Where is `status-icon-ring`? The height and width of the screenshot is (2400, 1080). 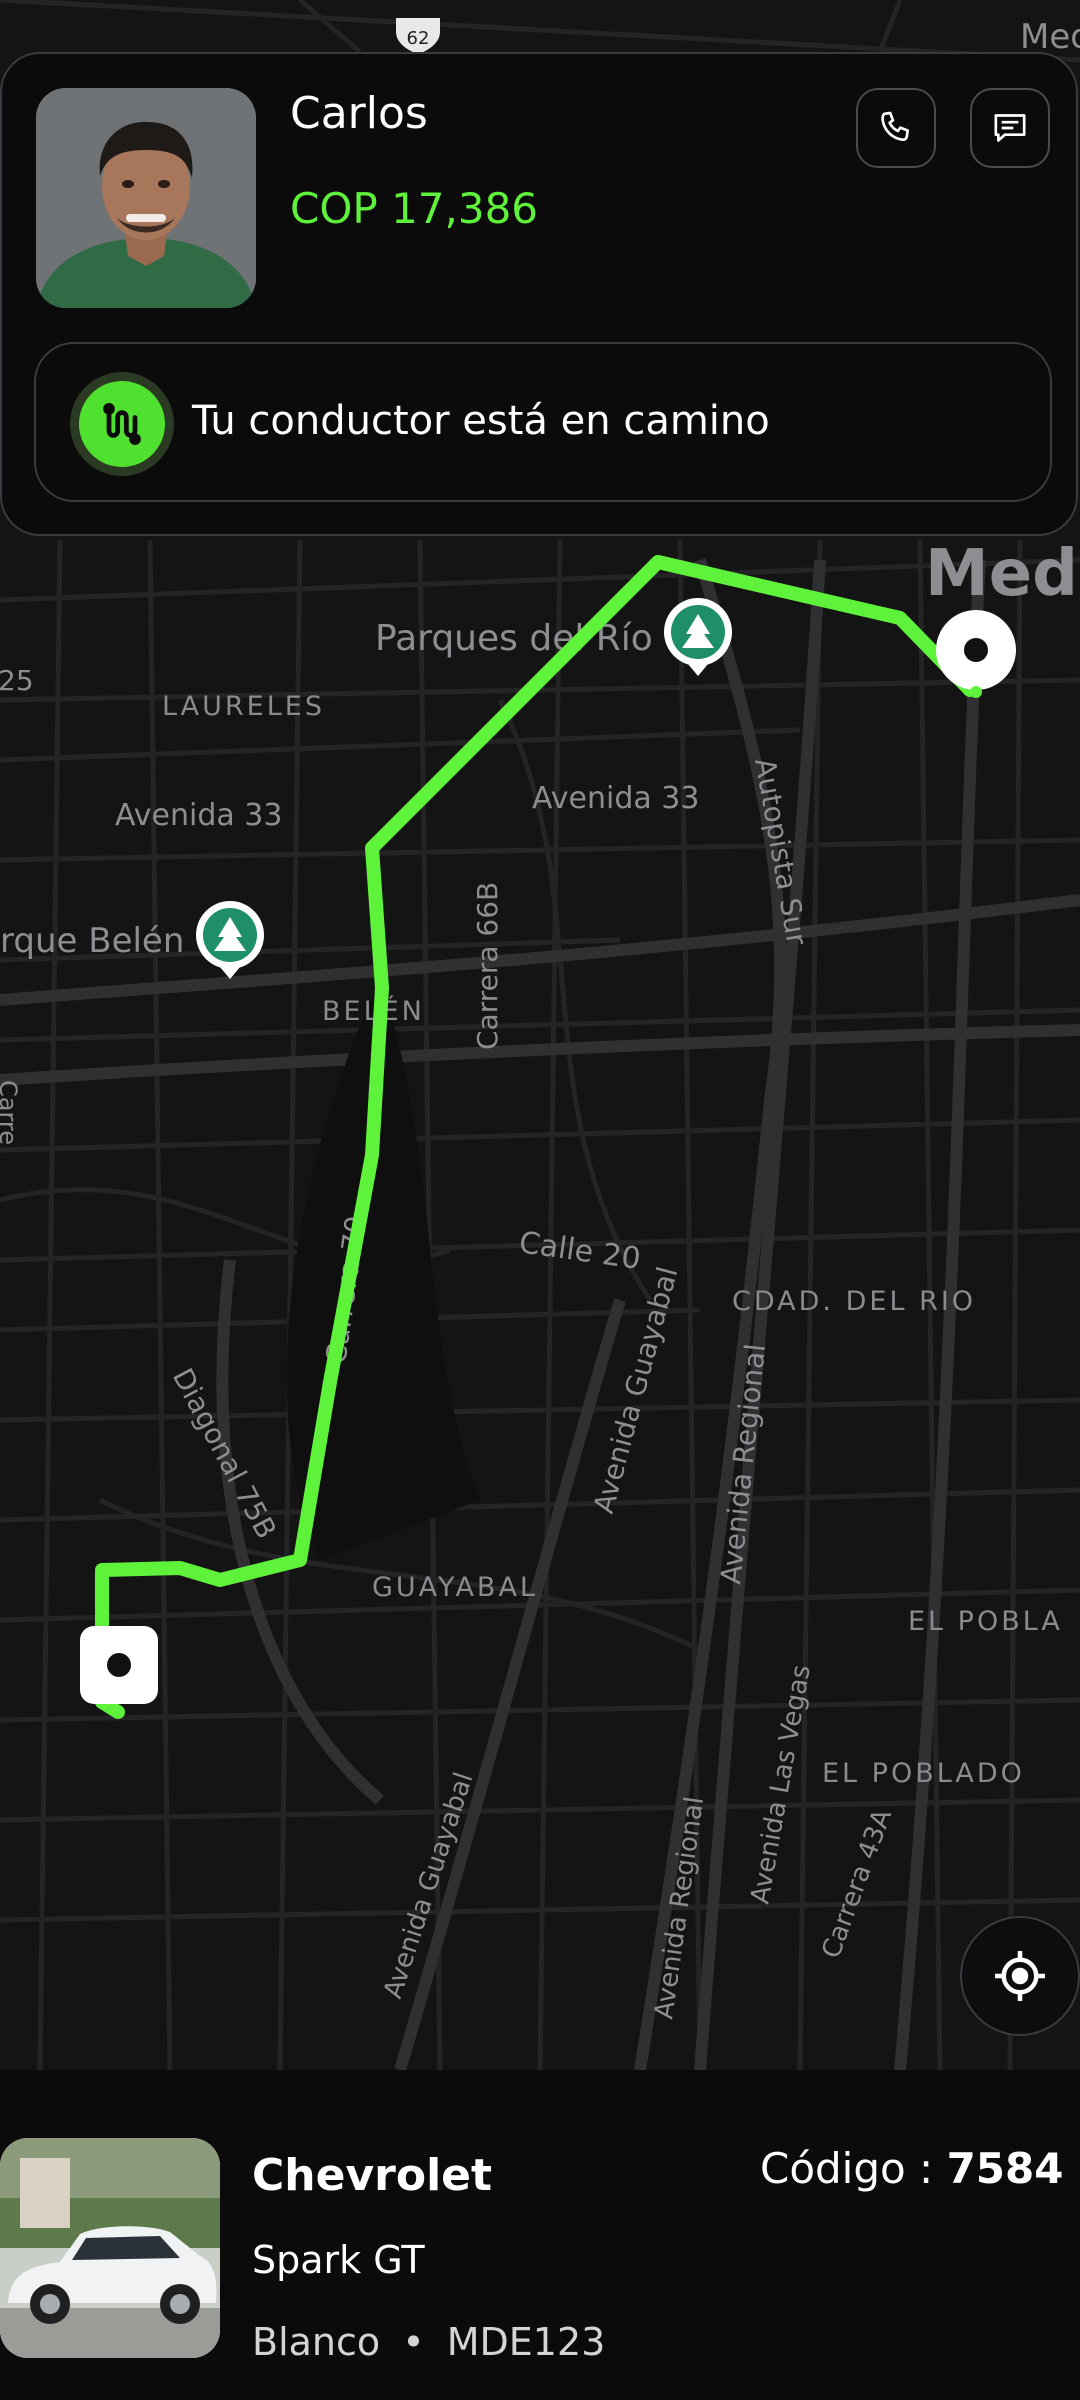
status-icon-ring is located at coordinates (122, 424).